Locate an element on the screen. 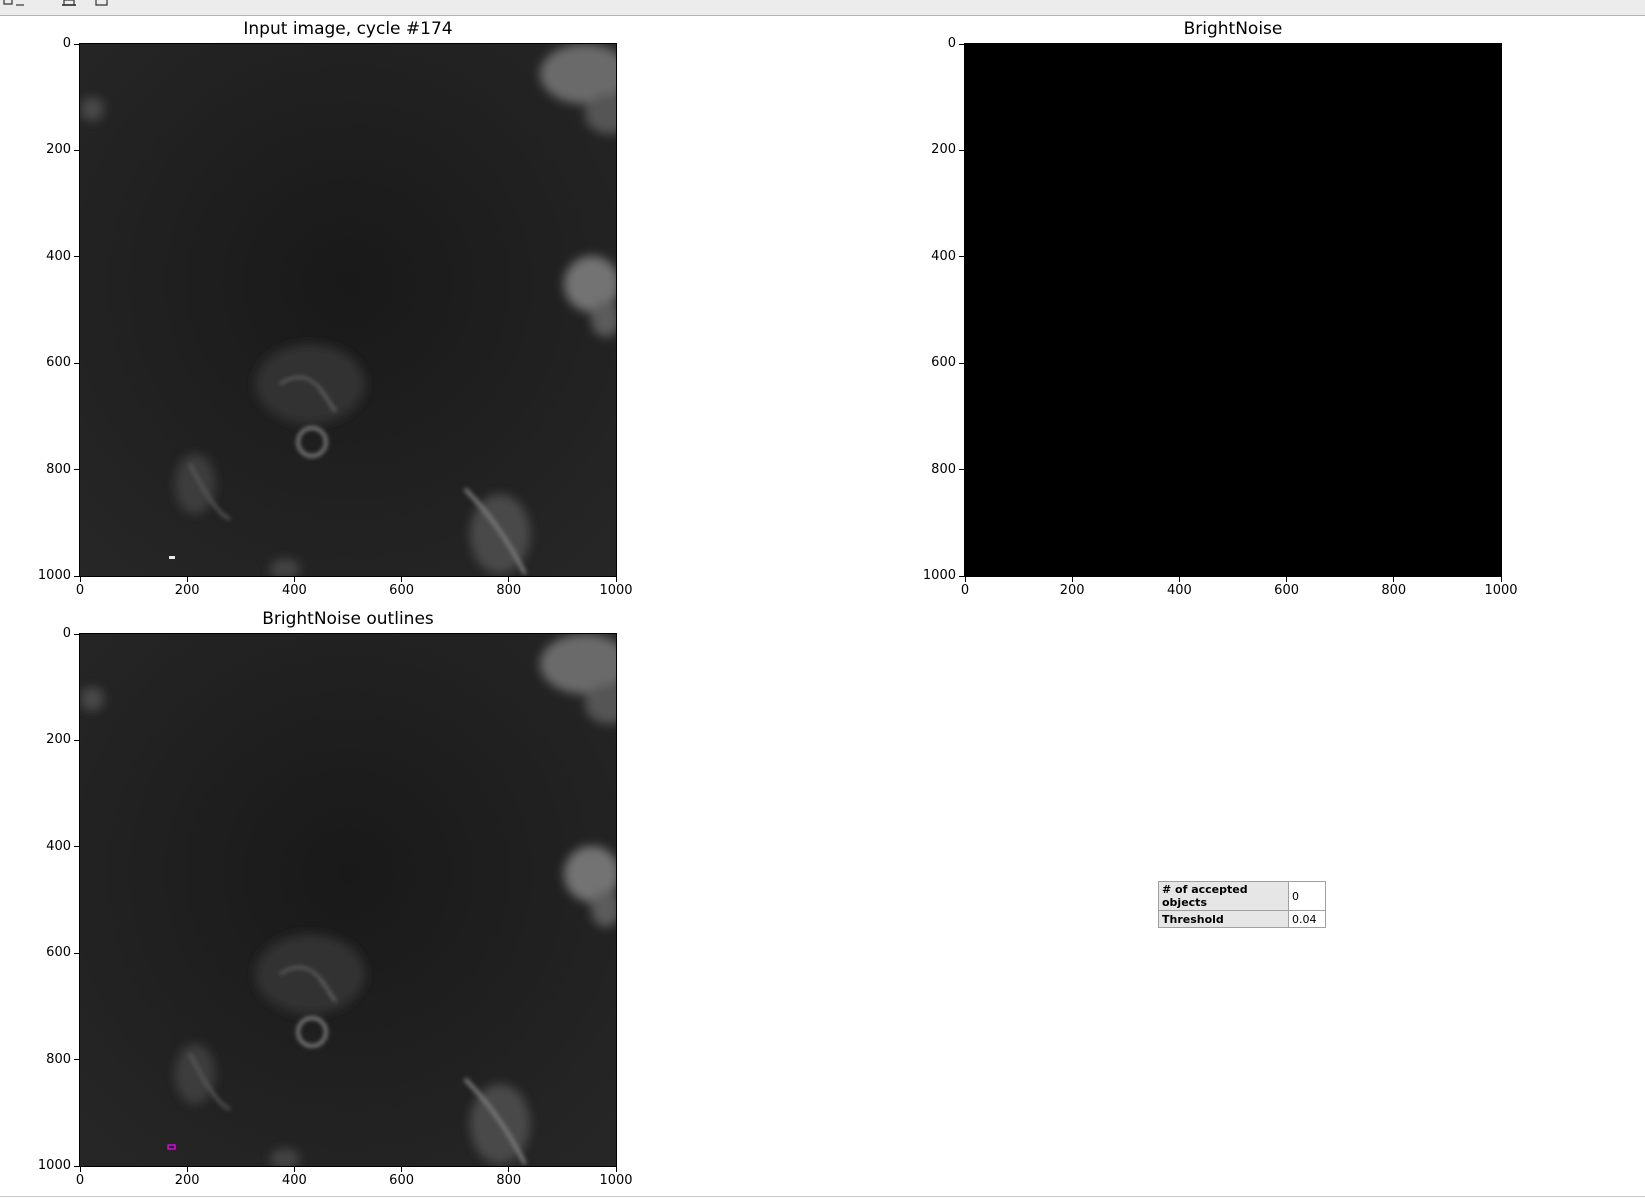  input-image-axes is located at coordinates (348, 310).